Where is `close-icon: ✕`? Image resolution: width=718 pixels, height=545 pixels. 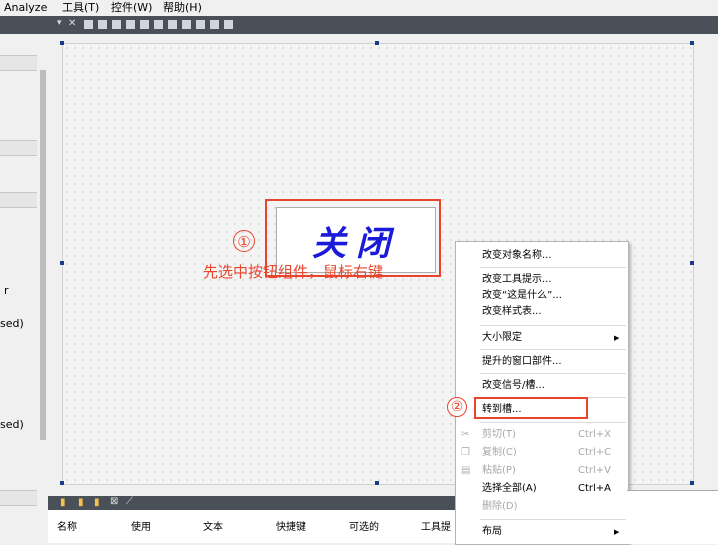
close-icon: ✕ is located at coordinates (72, 23).